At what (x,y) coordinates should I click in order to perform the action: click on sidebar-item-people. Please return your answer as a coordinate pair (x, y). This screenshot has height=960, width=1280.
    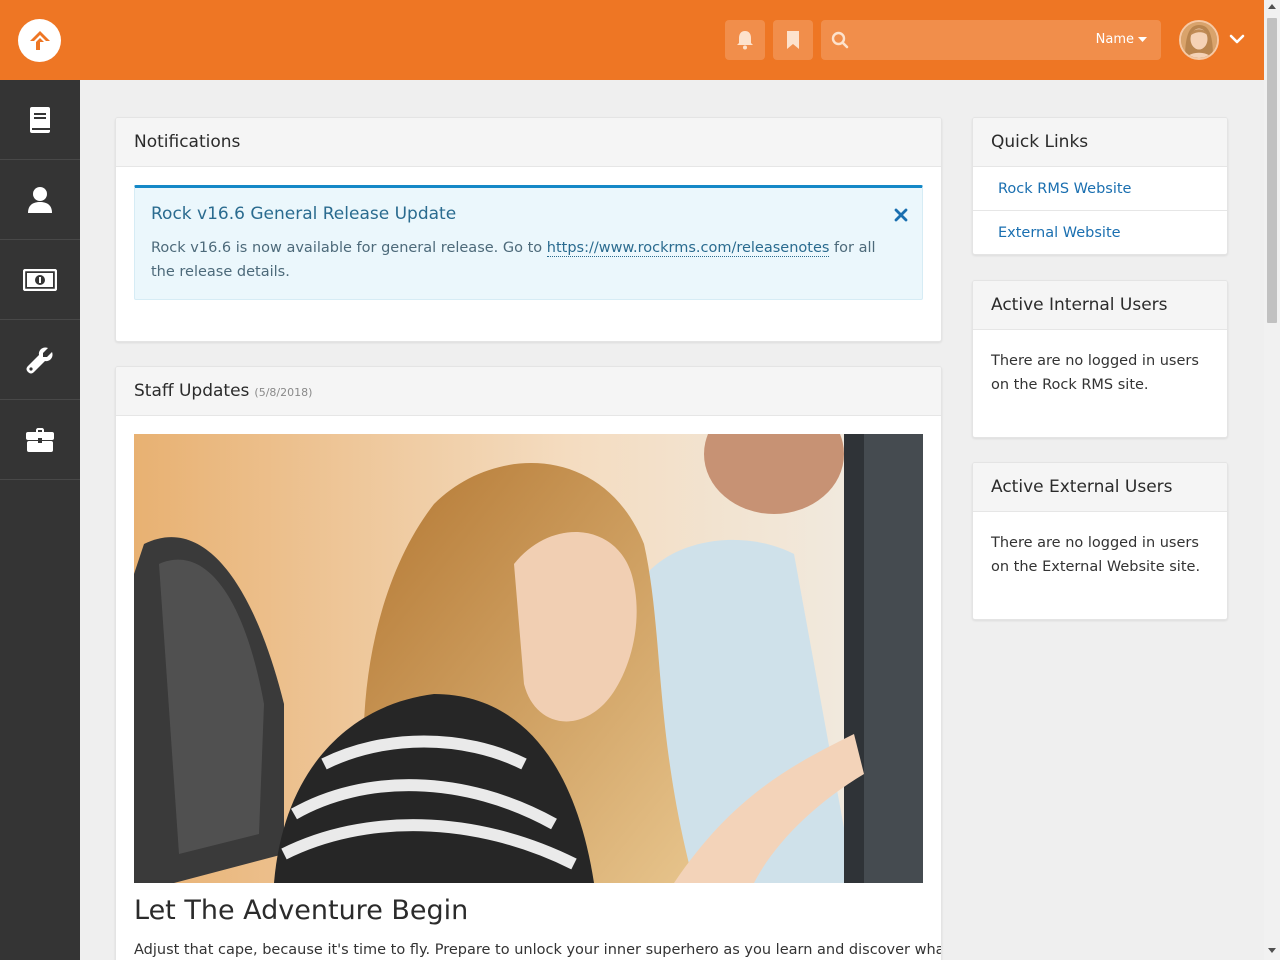
    Looking at the image, I should click on (40, 200).